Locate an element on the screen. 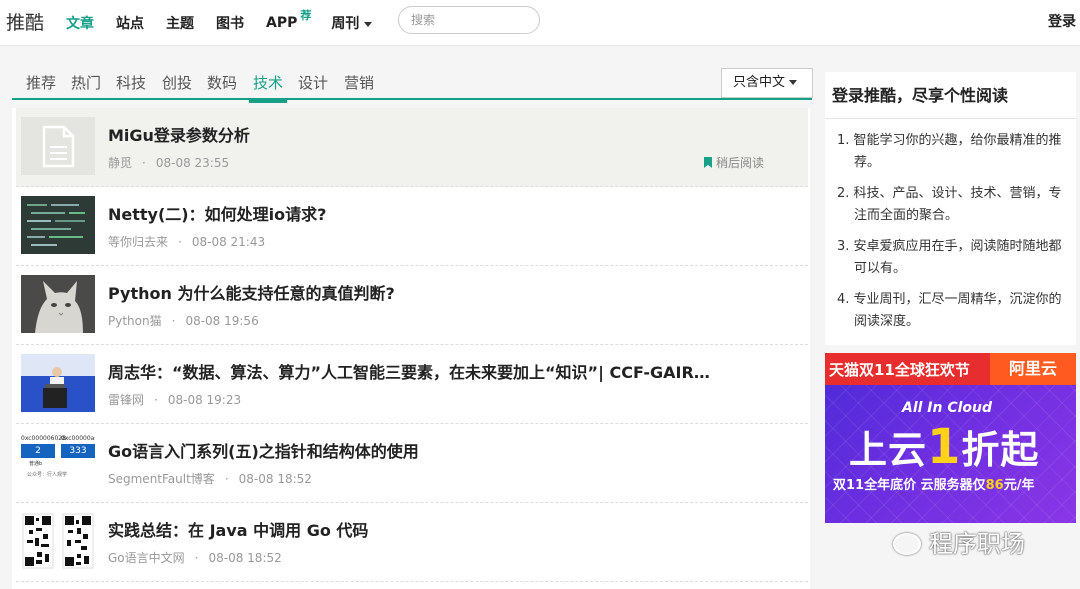  list-item: 4. 专业周刊，汇尽一周精华，沉淀你的阅读深度。 is located at coordinates (949, 310).